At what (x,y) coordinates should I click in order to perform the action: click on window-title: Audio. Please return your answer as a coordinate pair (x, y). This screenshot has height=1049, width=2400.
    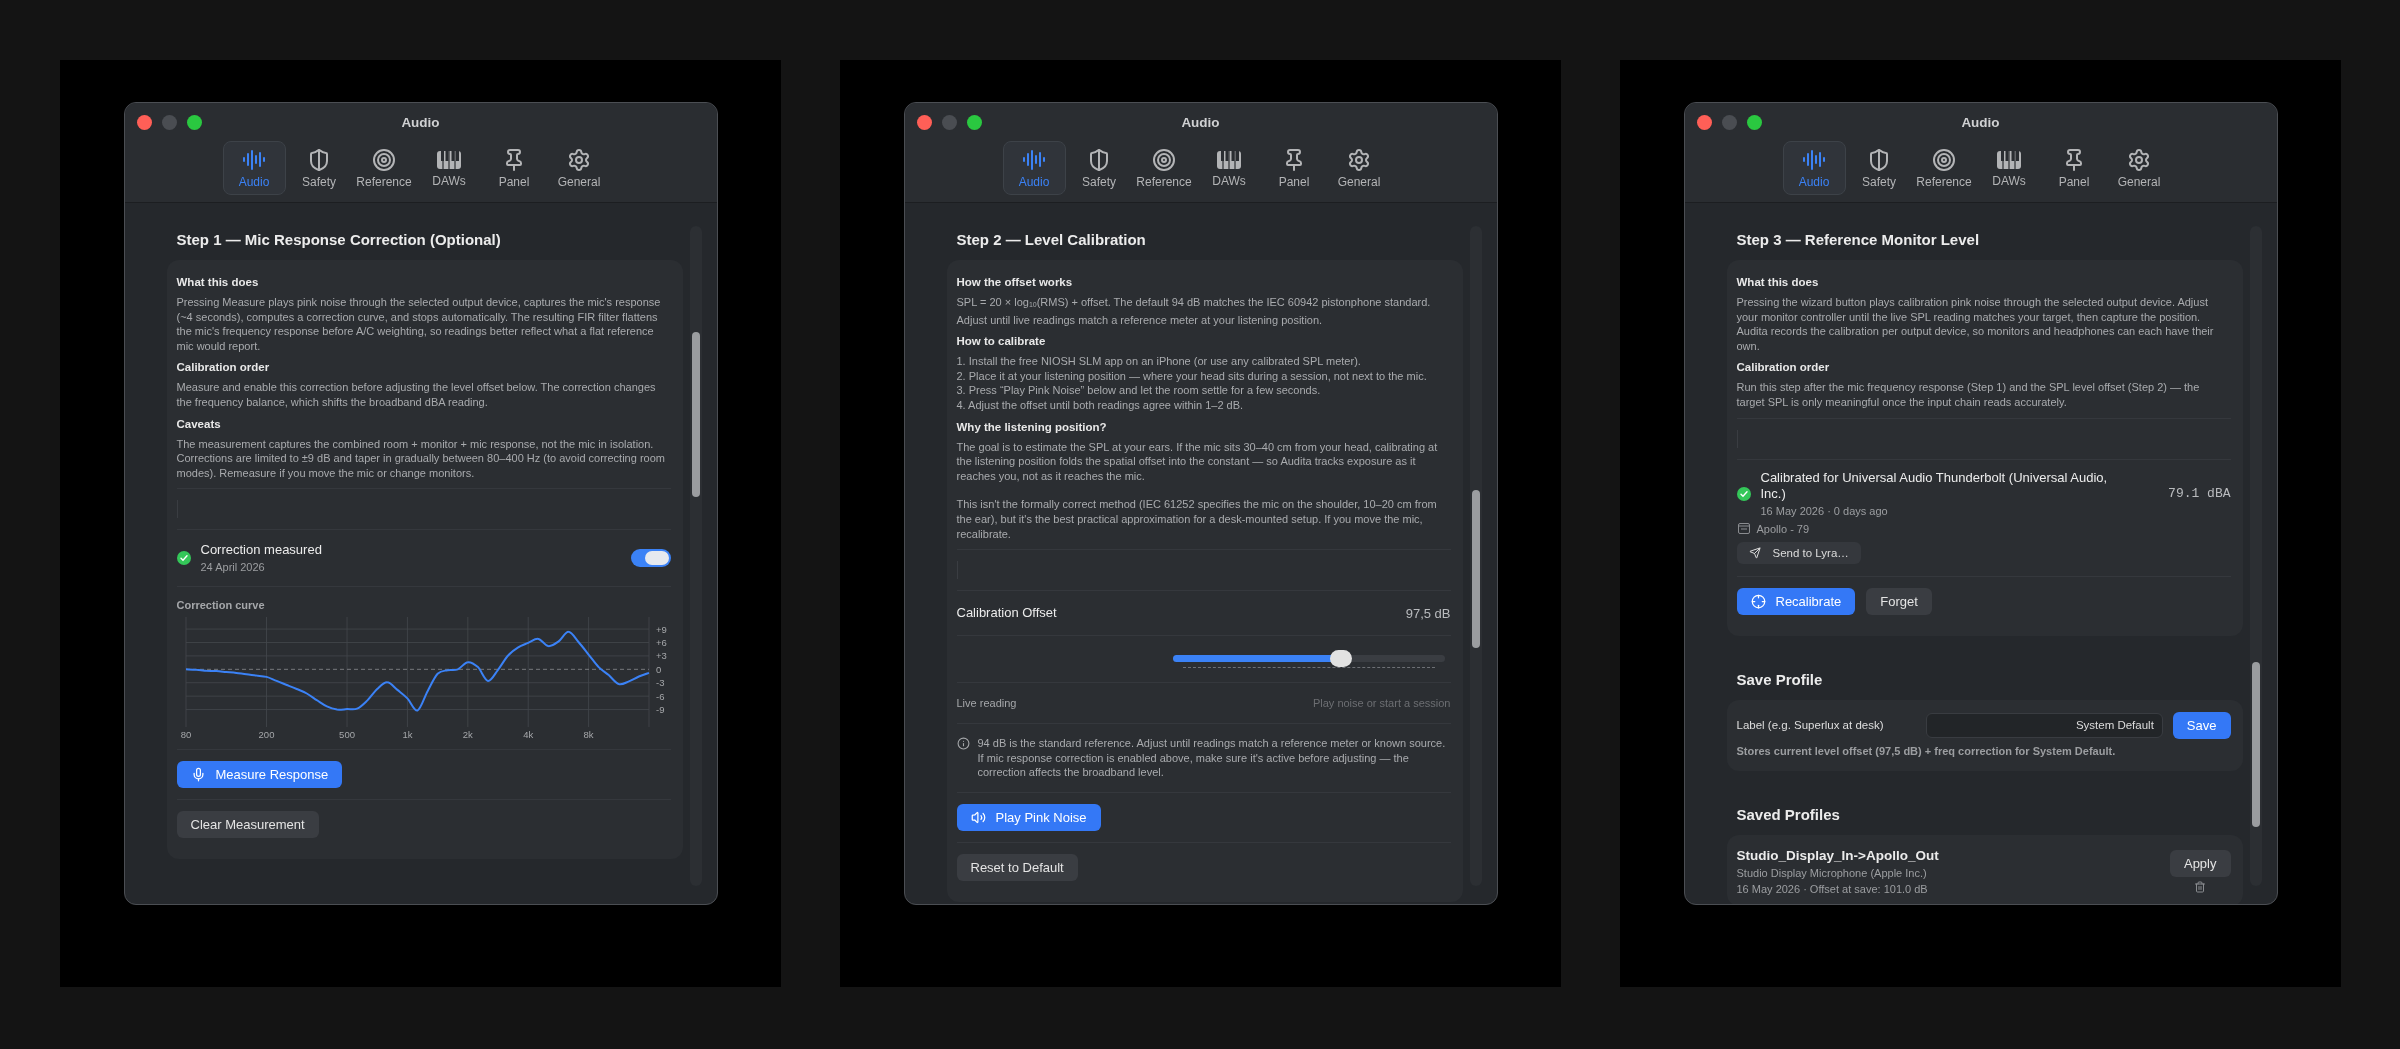
    Looking at the image, I should click on (420, 122).